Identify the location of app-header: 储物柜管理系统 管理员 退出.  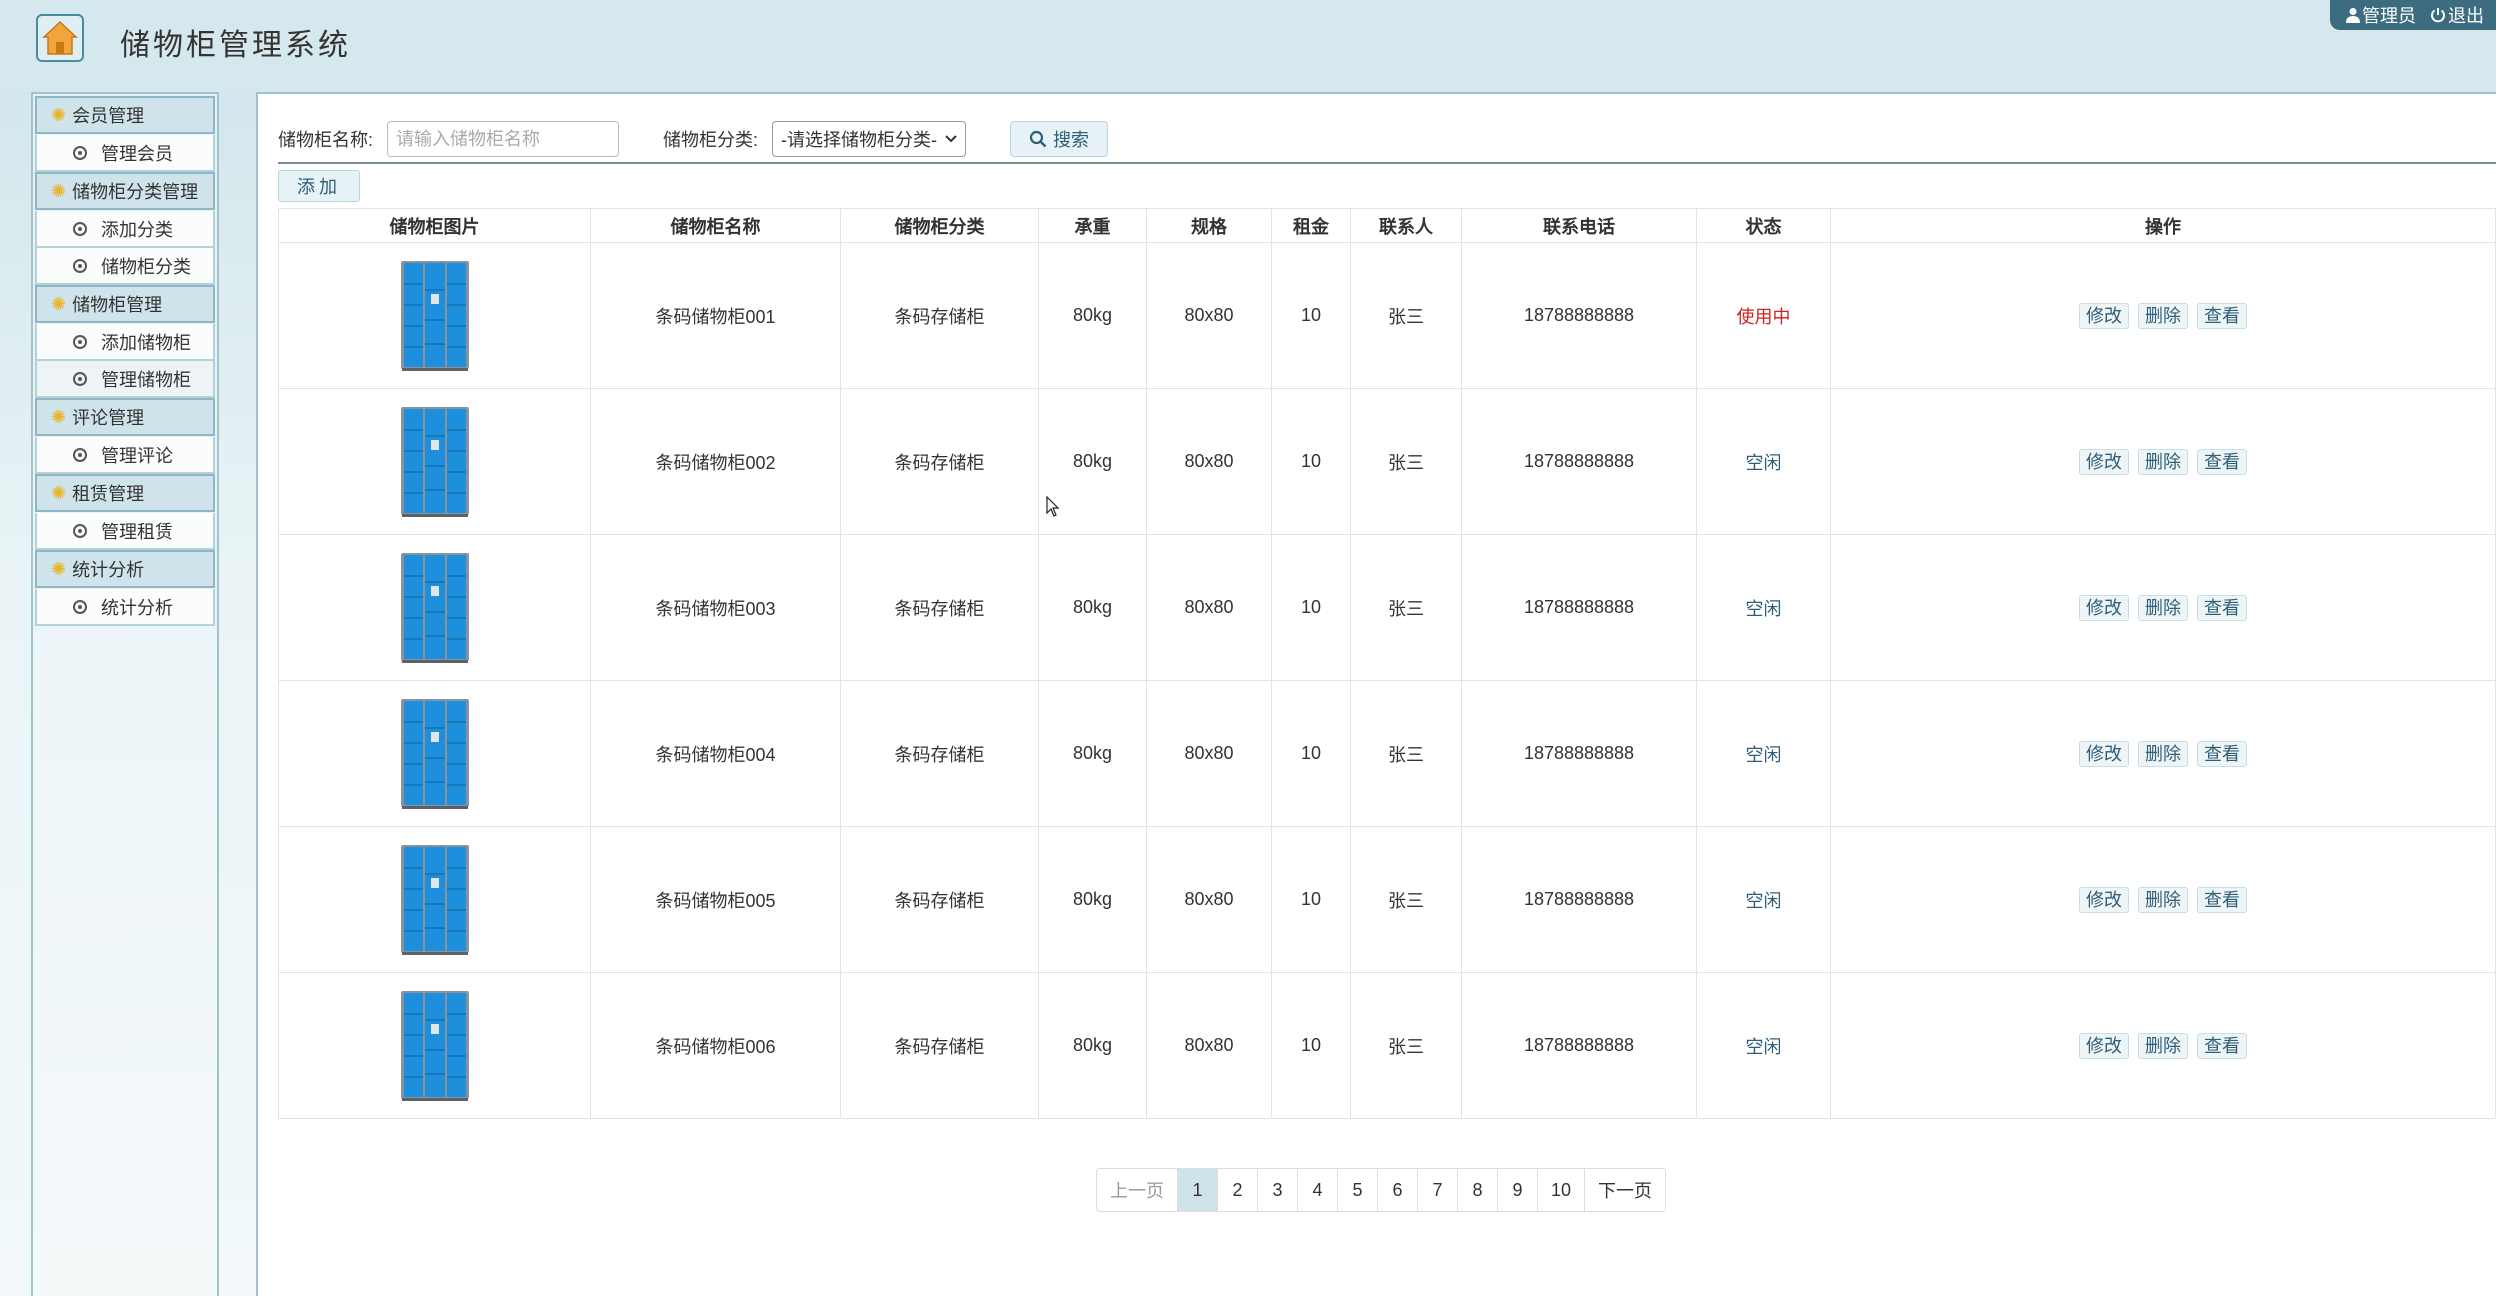
(1248, 46).